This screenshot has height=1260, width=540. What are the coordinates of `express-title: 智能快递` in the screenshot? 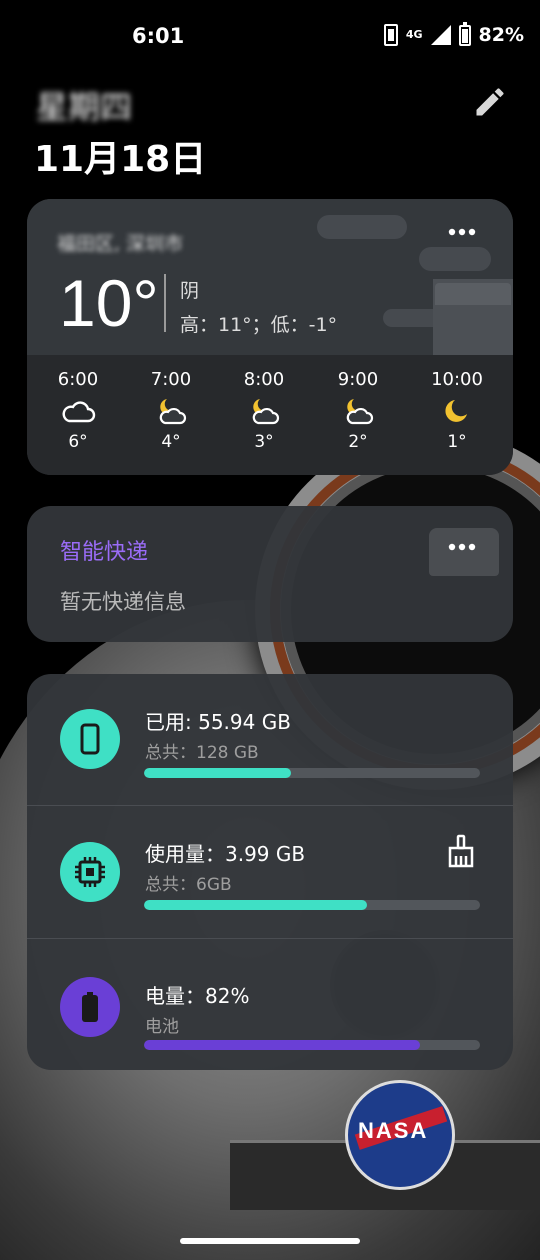 It's located at (104, 552).